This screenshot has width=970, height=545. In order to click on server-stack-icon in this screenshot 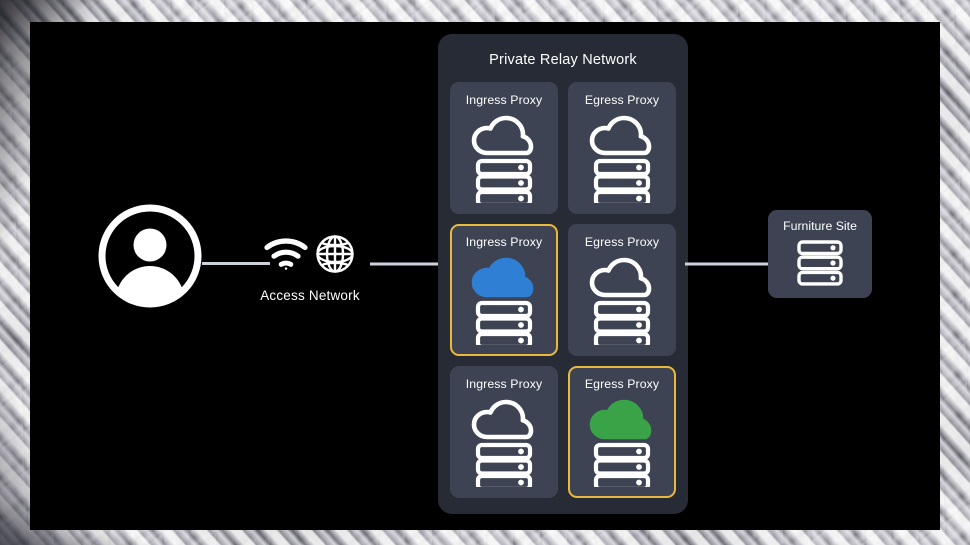, I will do `click(820, 263)`.